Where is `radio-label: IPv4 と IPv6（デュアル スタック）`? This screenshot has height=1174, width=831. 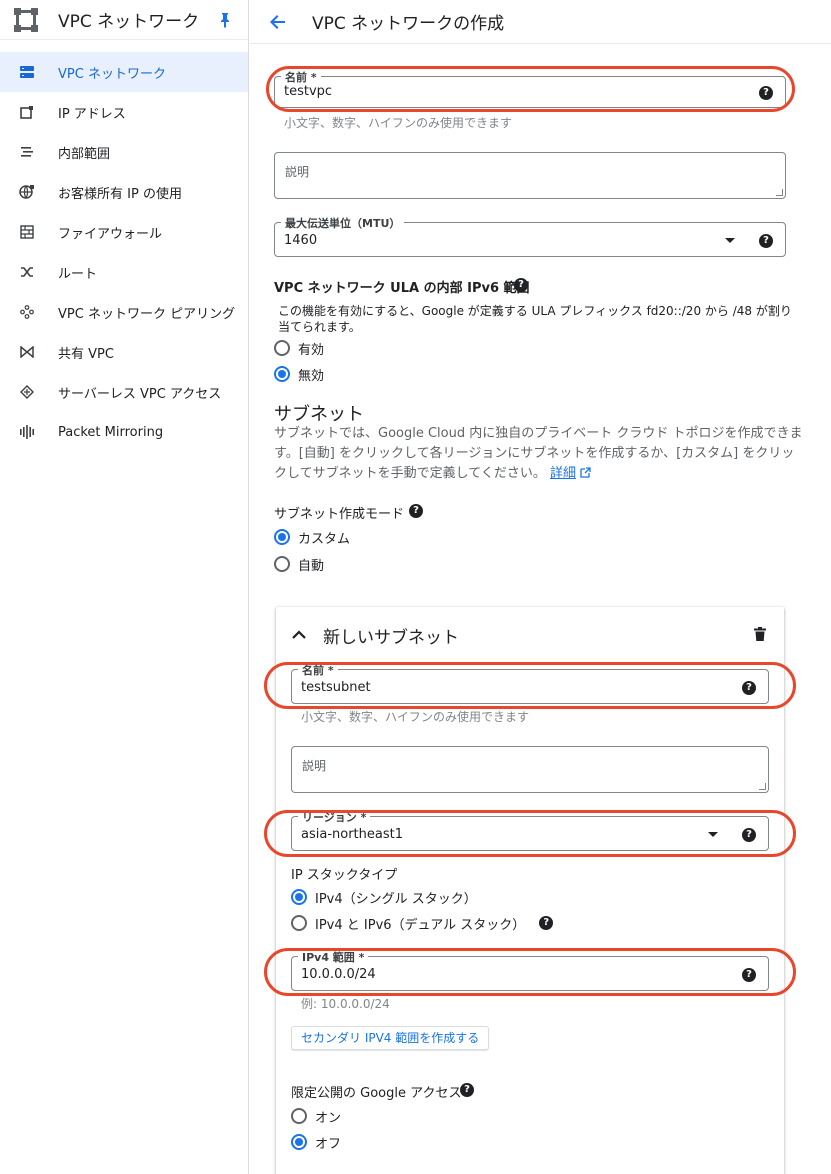 radio-label: IPv4 と IPv6（デュアル スタック） is located at coordinates (420, 925).